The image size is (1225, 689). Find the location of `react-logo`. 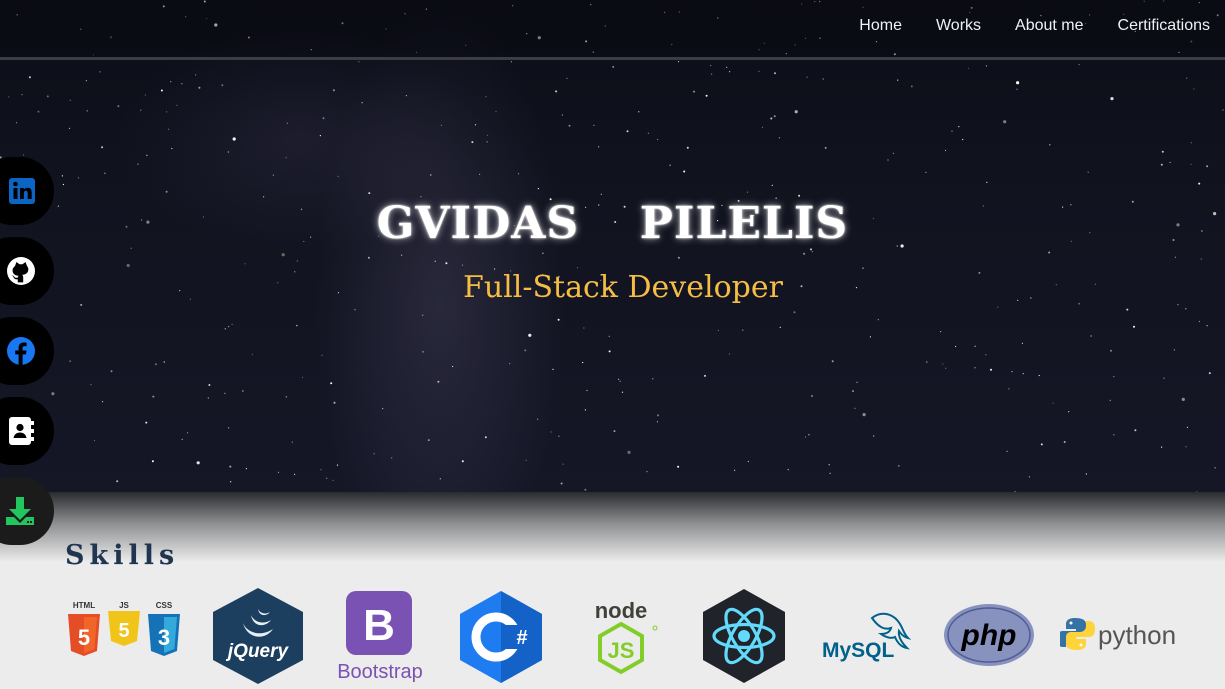

react-logo is located at coordinates (744, 636).